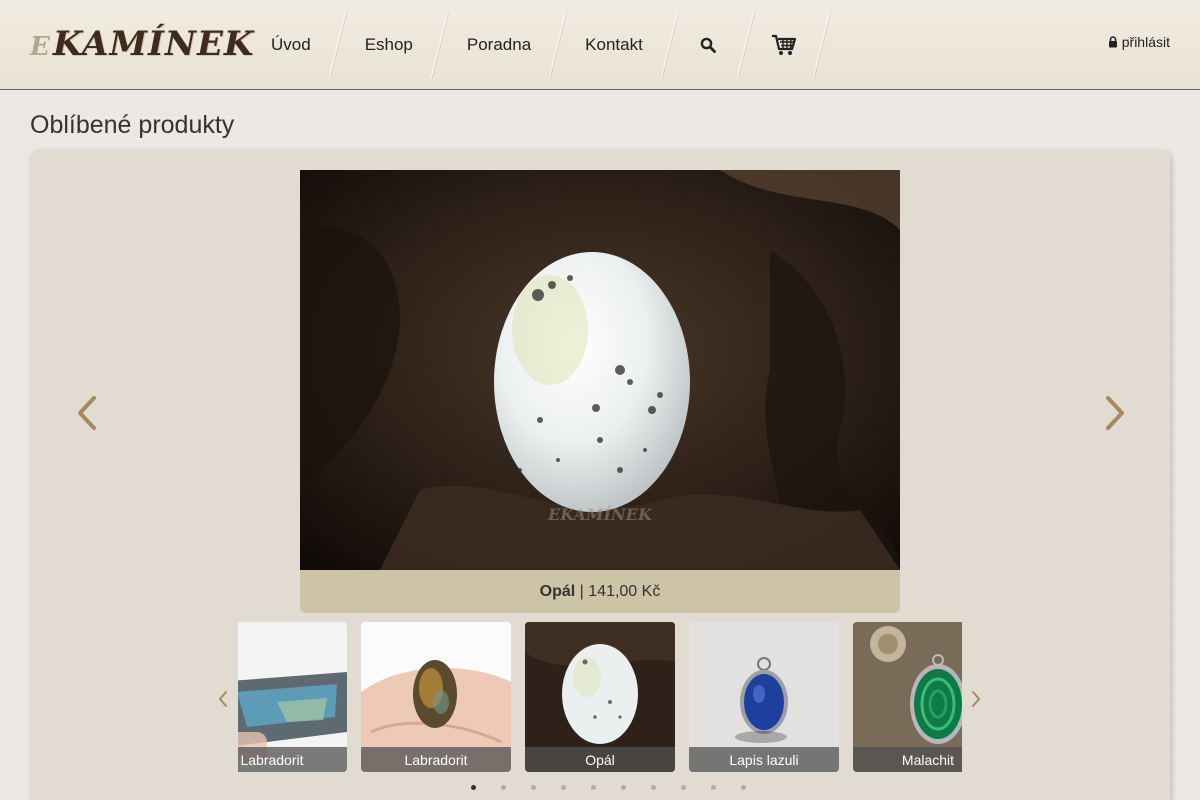 Image resolution: width=1200 pixels, height=800 pixels. What do you see at coordinates (600, 759) in the screenshot?
I see `thumbnail-label: Opál` at bounding box center [600, 759].